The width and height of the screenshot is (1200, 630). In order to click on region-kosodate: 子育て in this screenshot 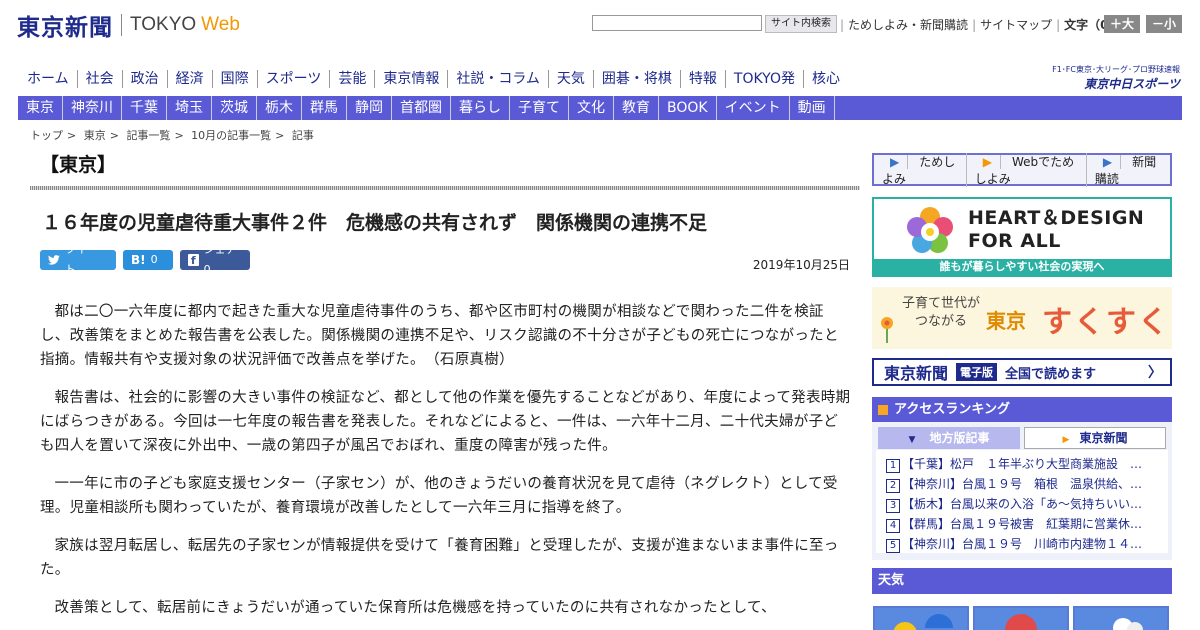, I will do `click(539, 108)`.